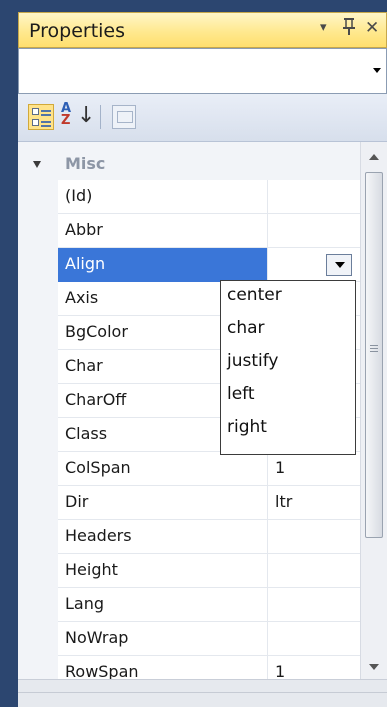  Describe the element at coordinates (374, 355) in the screenshot. I see `scroll-thumb` at that location.